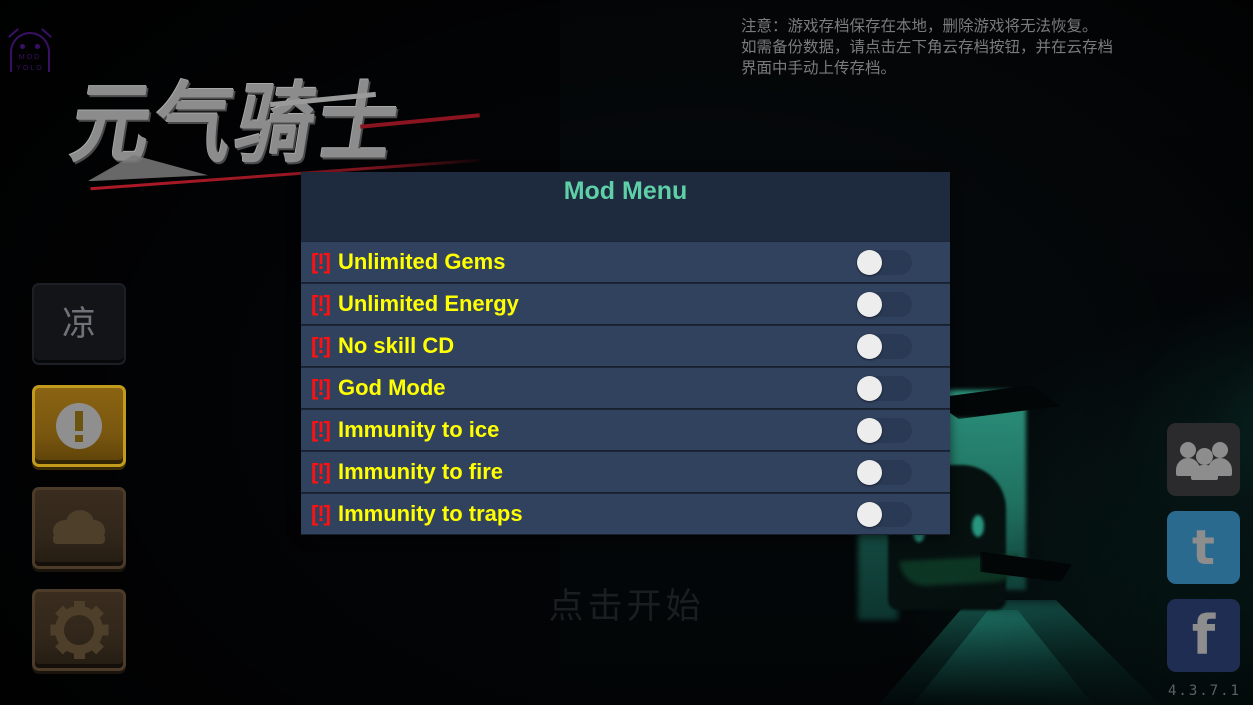 The image size is (1253, 705). I want to click on twitter-icon: t, so click(1203, 547).